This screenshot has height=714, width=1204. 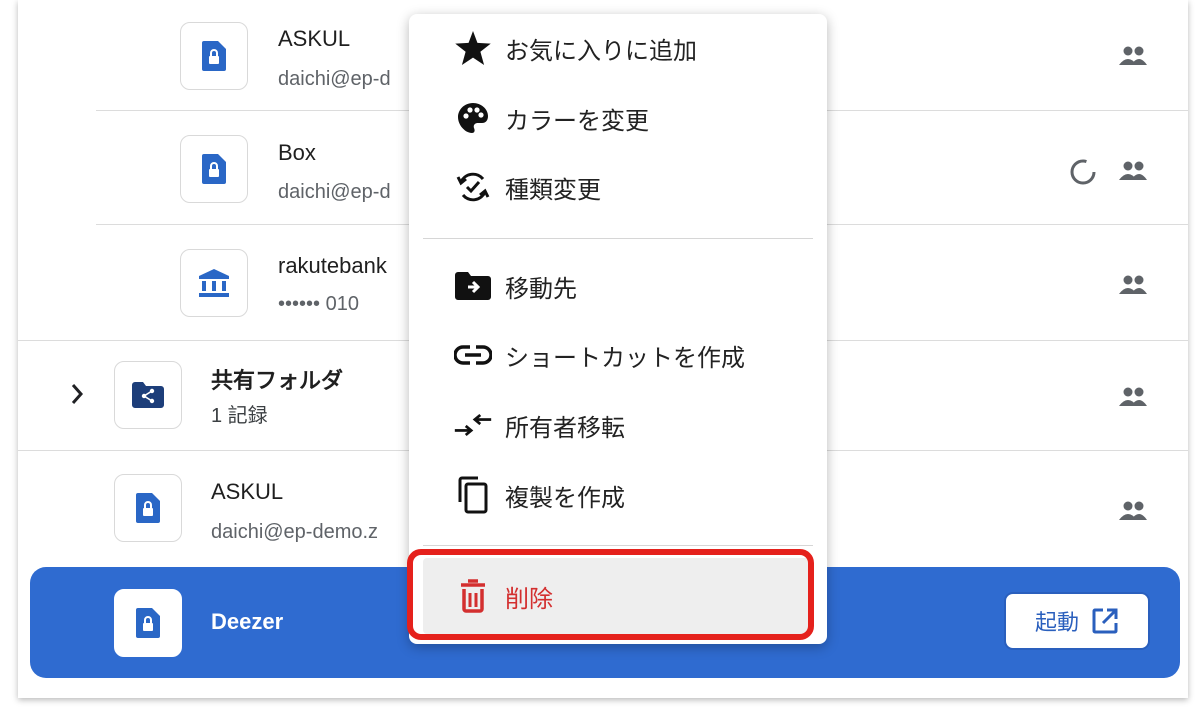 I want to click on menu-item-move-to: 移動先, so click(x=618, y=286).